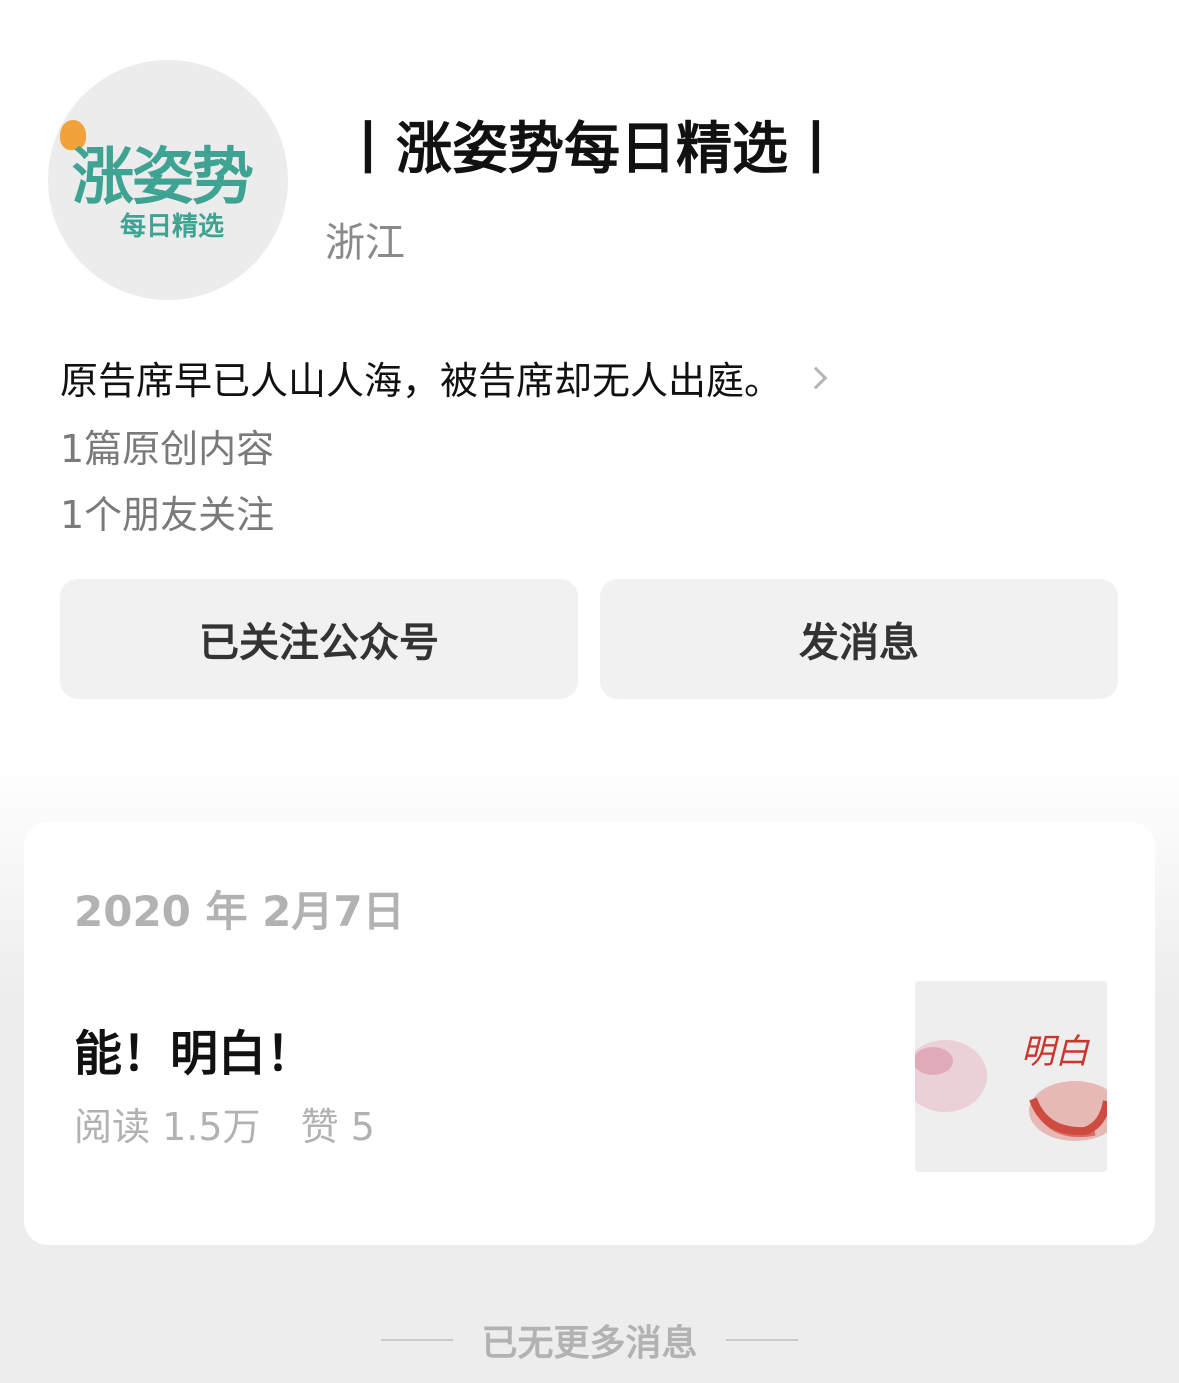  What do you see at coordinates (365, 243) in the screenshot?
I see `account-location: 浙江` at bounding box center [365, 243].